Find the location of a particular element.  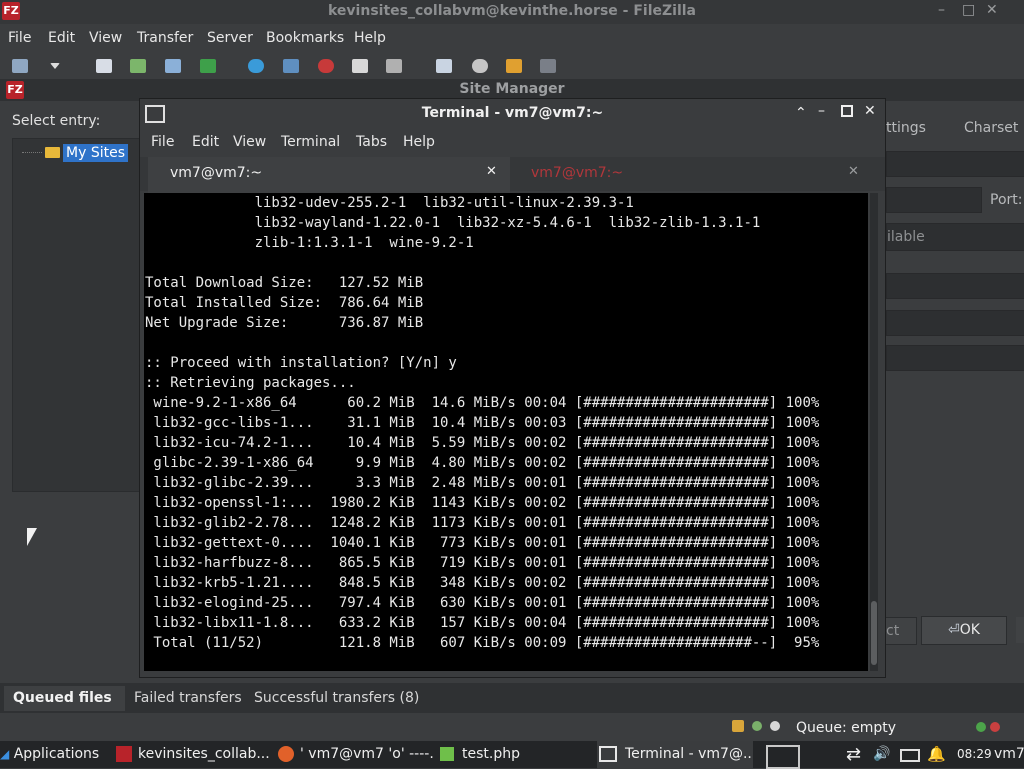

compare-icon is located at coordinates (514, 66).